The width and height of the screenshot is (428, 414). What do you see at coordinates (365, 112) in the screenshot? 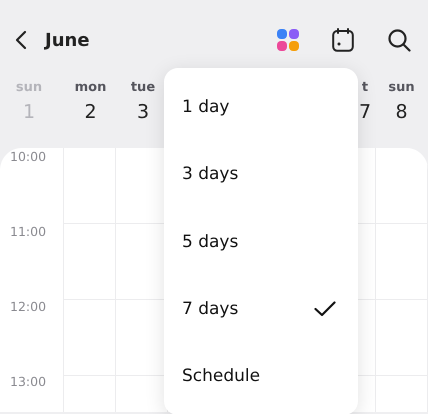
I see `date-number: 7` at bounding box center [365, 112].